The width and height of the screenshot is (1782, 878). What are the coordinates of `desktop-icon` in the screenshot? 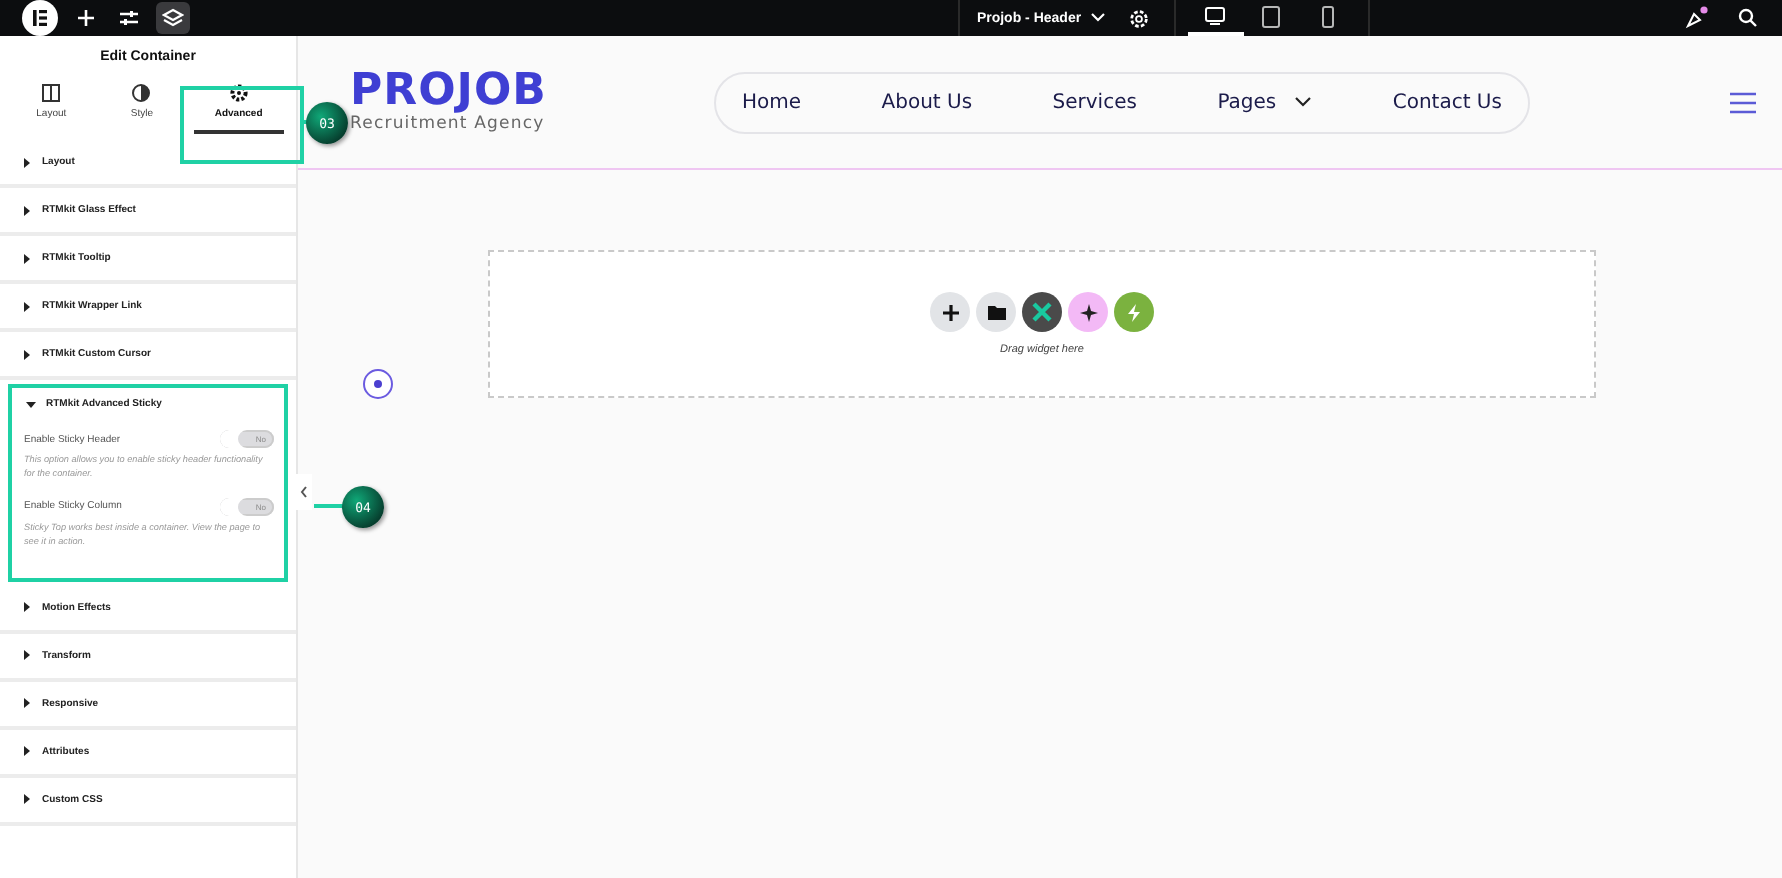 It's located at (1215, 16).